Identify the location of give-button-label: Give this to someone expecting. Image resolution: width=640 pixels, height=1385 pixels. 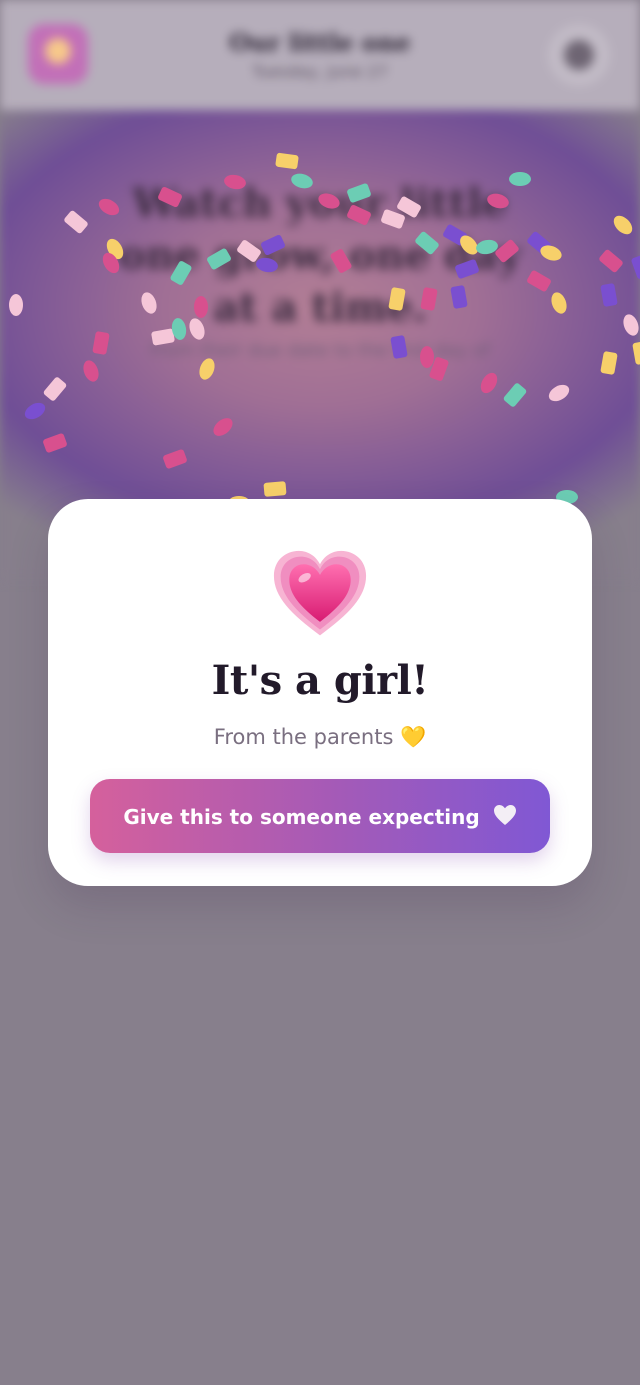
(301, 816).